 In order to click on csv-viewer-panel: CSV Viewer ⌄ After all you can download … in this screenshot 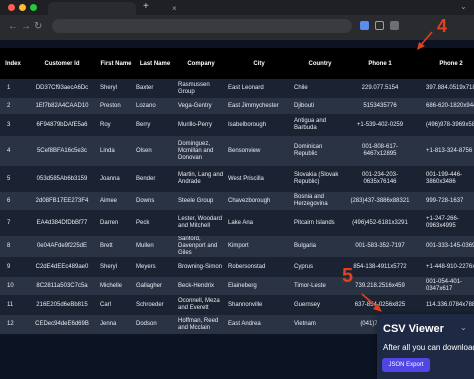, I will do `click(425, 346)`.